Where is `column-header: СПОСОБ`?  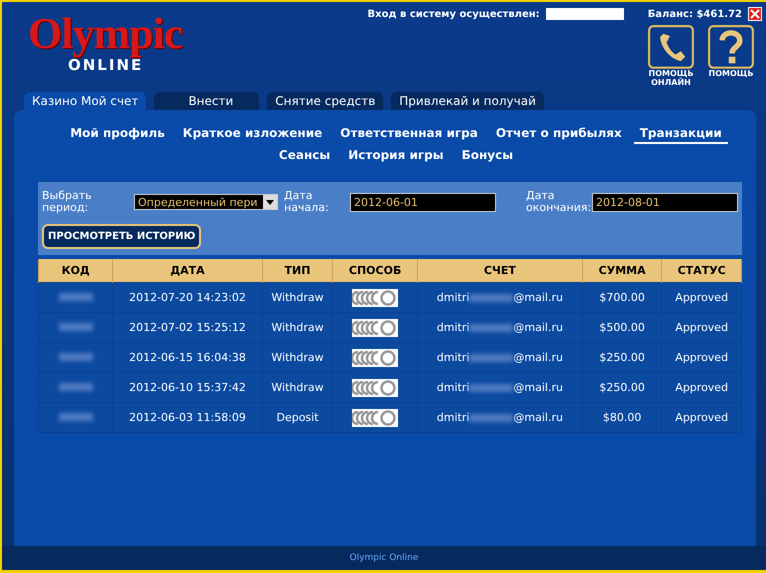
column-header: СПОСОБ is located at coordinates (375, 270).